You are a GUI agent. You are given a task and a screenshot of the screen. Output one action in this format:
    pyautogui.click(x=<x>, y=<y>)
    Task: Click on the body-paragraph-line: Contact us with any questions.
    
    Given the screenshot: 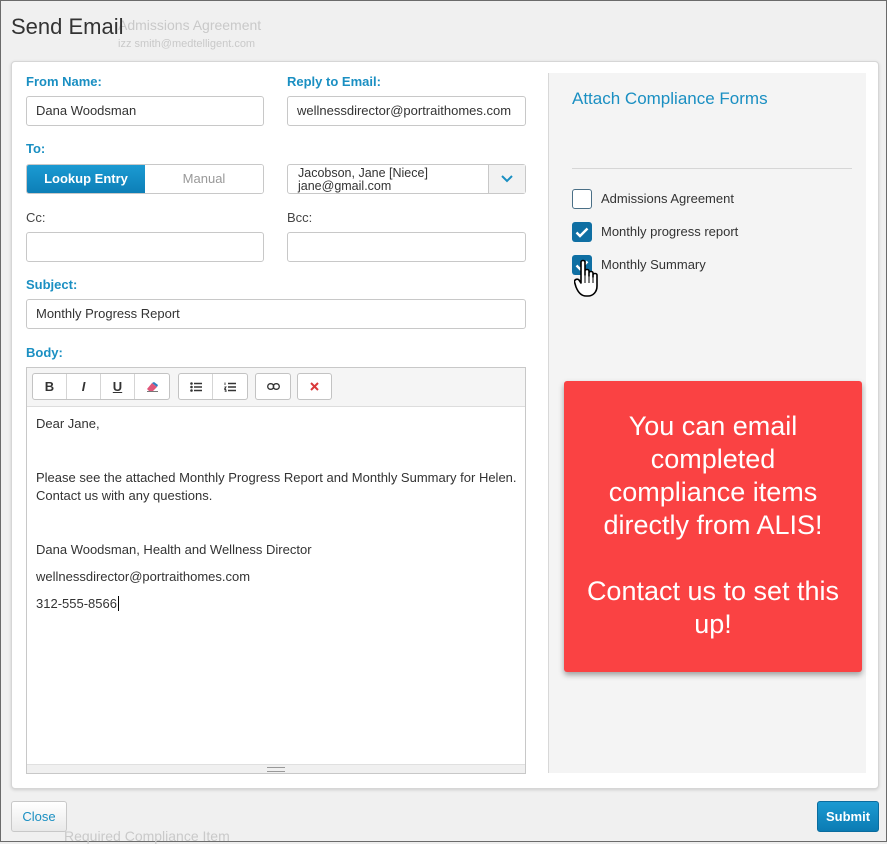 What is the action you would take?
    pyautogui.click(x=124, y=495)
    